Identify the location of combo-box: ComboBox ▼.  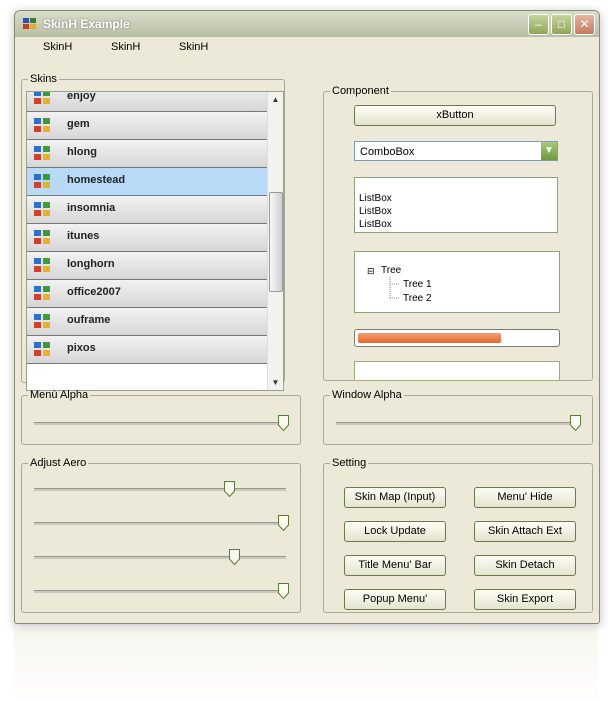
(456, 151).